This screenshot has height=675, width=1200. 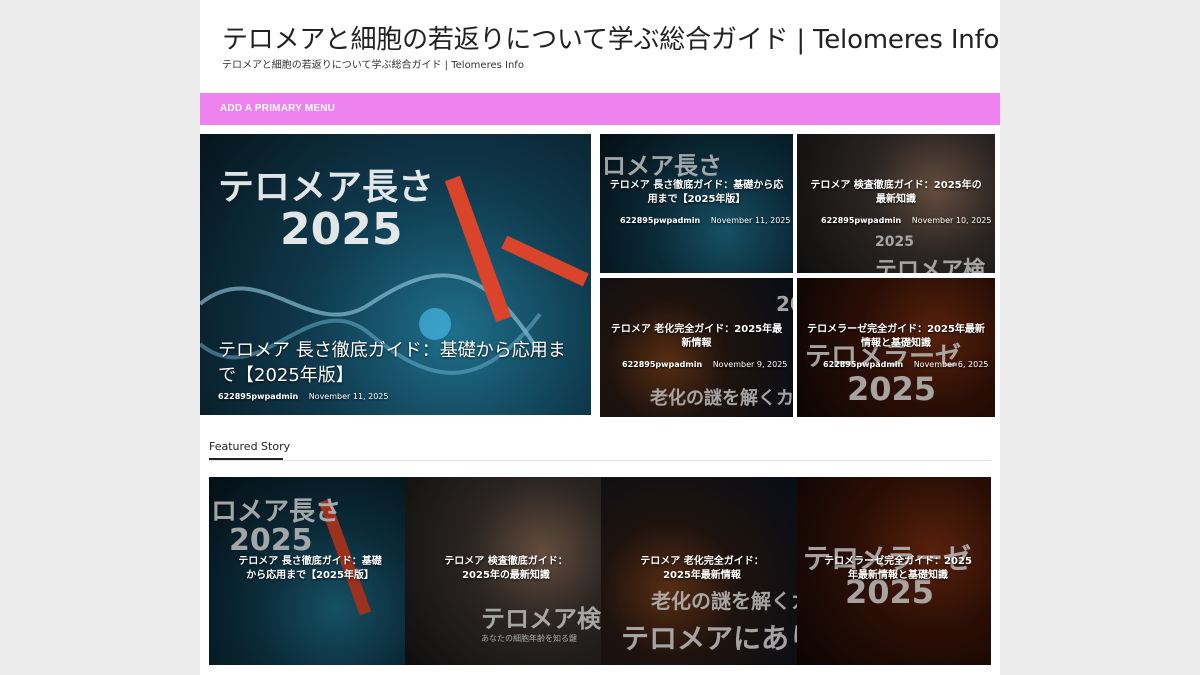 What do you see at coordinates (341, 229) in the screenshot?
I see `hero-image-year: 2025` at bounding box center [341, 229].